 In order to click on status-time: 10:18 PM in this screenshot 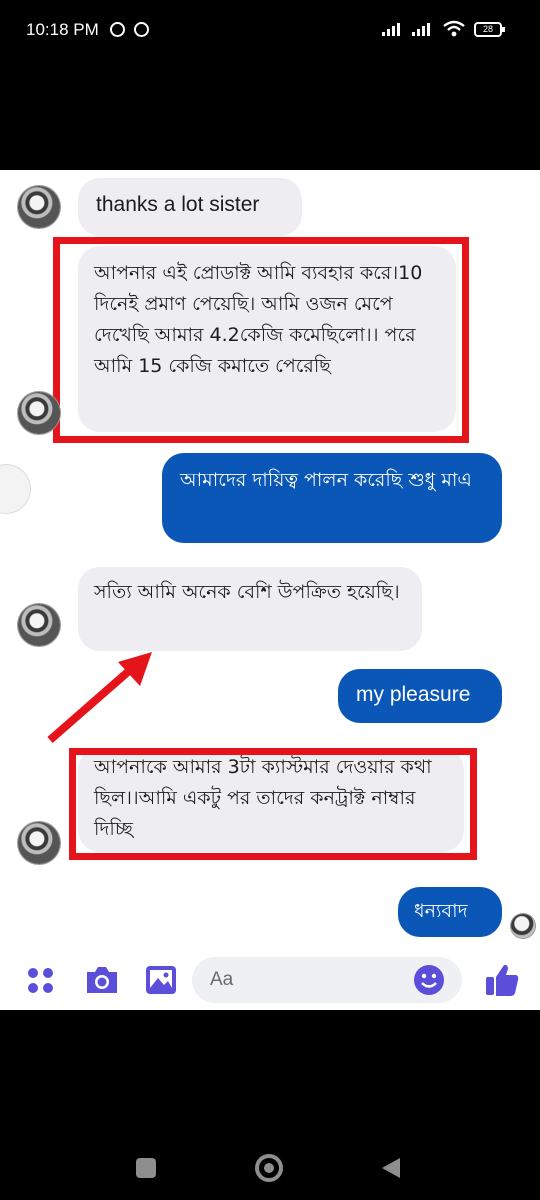, I will do `click(62, 29)`.